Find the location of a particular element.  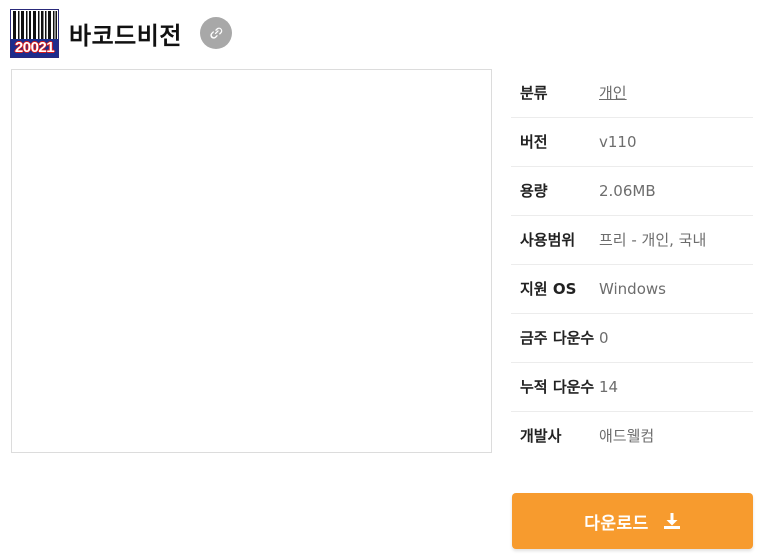

app-title: 바코드비전 is located at coordinates (125, 35).